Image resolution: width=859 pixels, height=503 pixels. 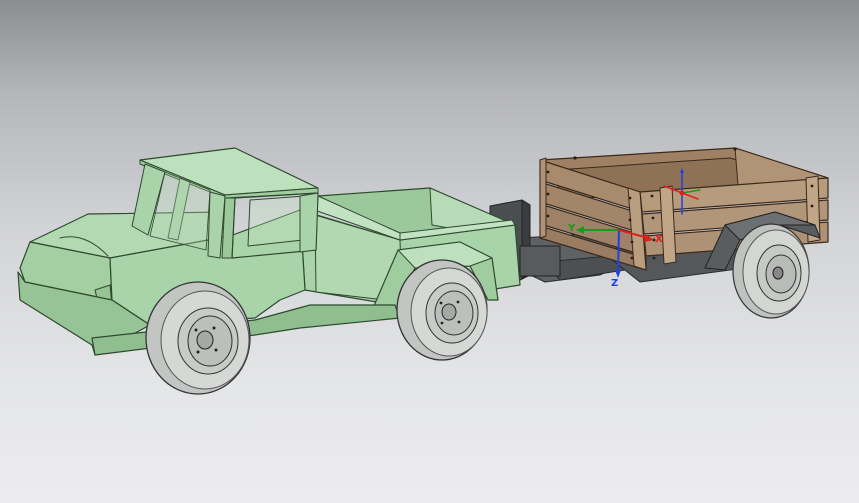 I want to click on axis-x-label: X, so click(x=659, y=239).